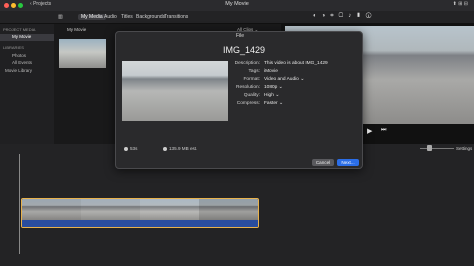 The image size is (474, 266). I want to click on toolbar-icons: ⬆ ⊞ ⊟, so click(460, 4).